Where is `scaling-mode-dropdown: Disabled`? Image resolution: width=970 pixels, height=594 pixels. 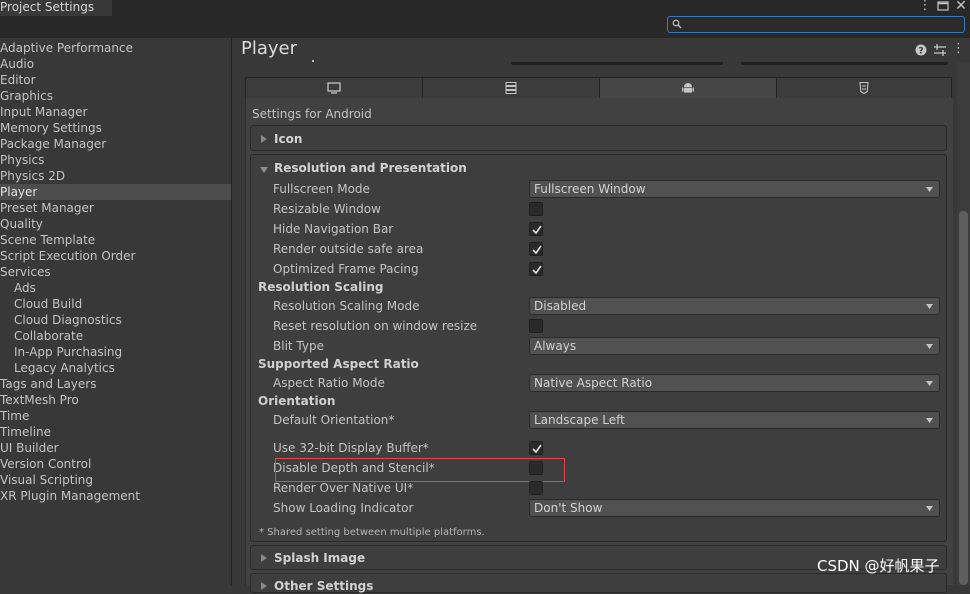 scaling-mode-dropdown: Disabled is located at coordinates (734, 306).